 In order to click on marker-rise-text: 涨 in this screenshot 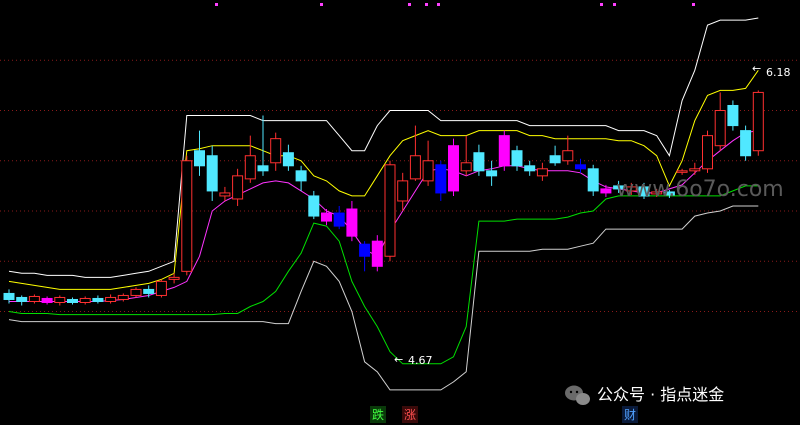, I will do `click(410, 414)`.